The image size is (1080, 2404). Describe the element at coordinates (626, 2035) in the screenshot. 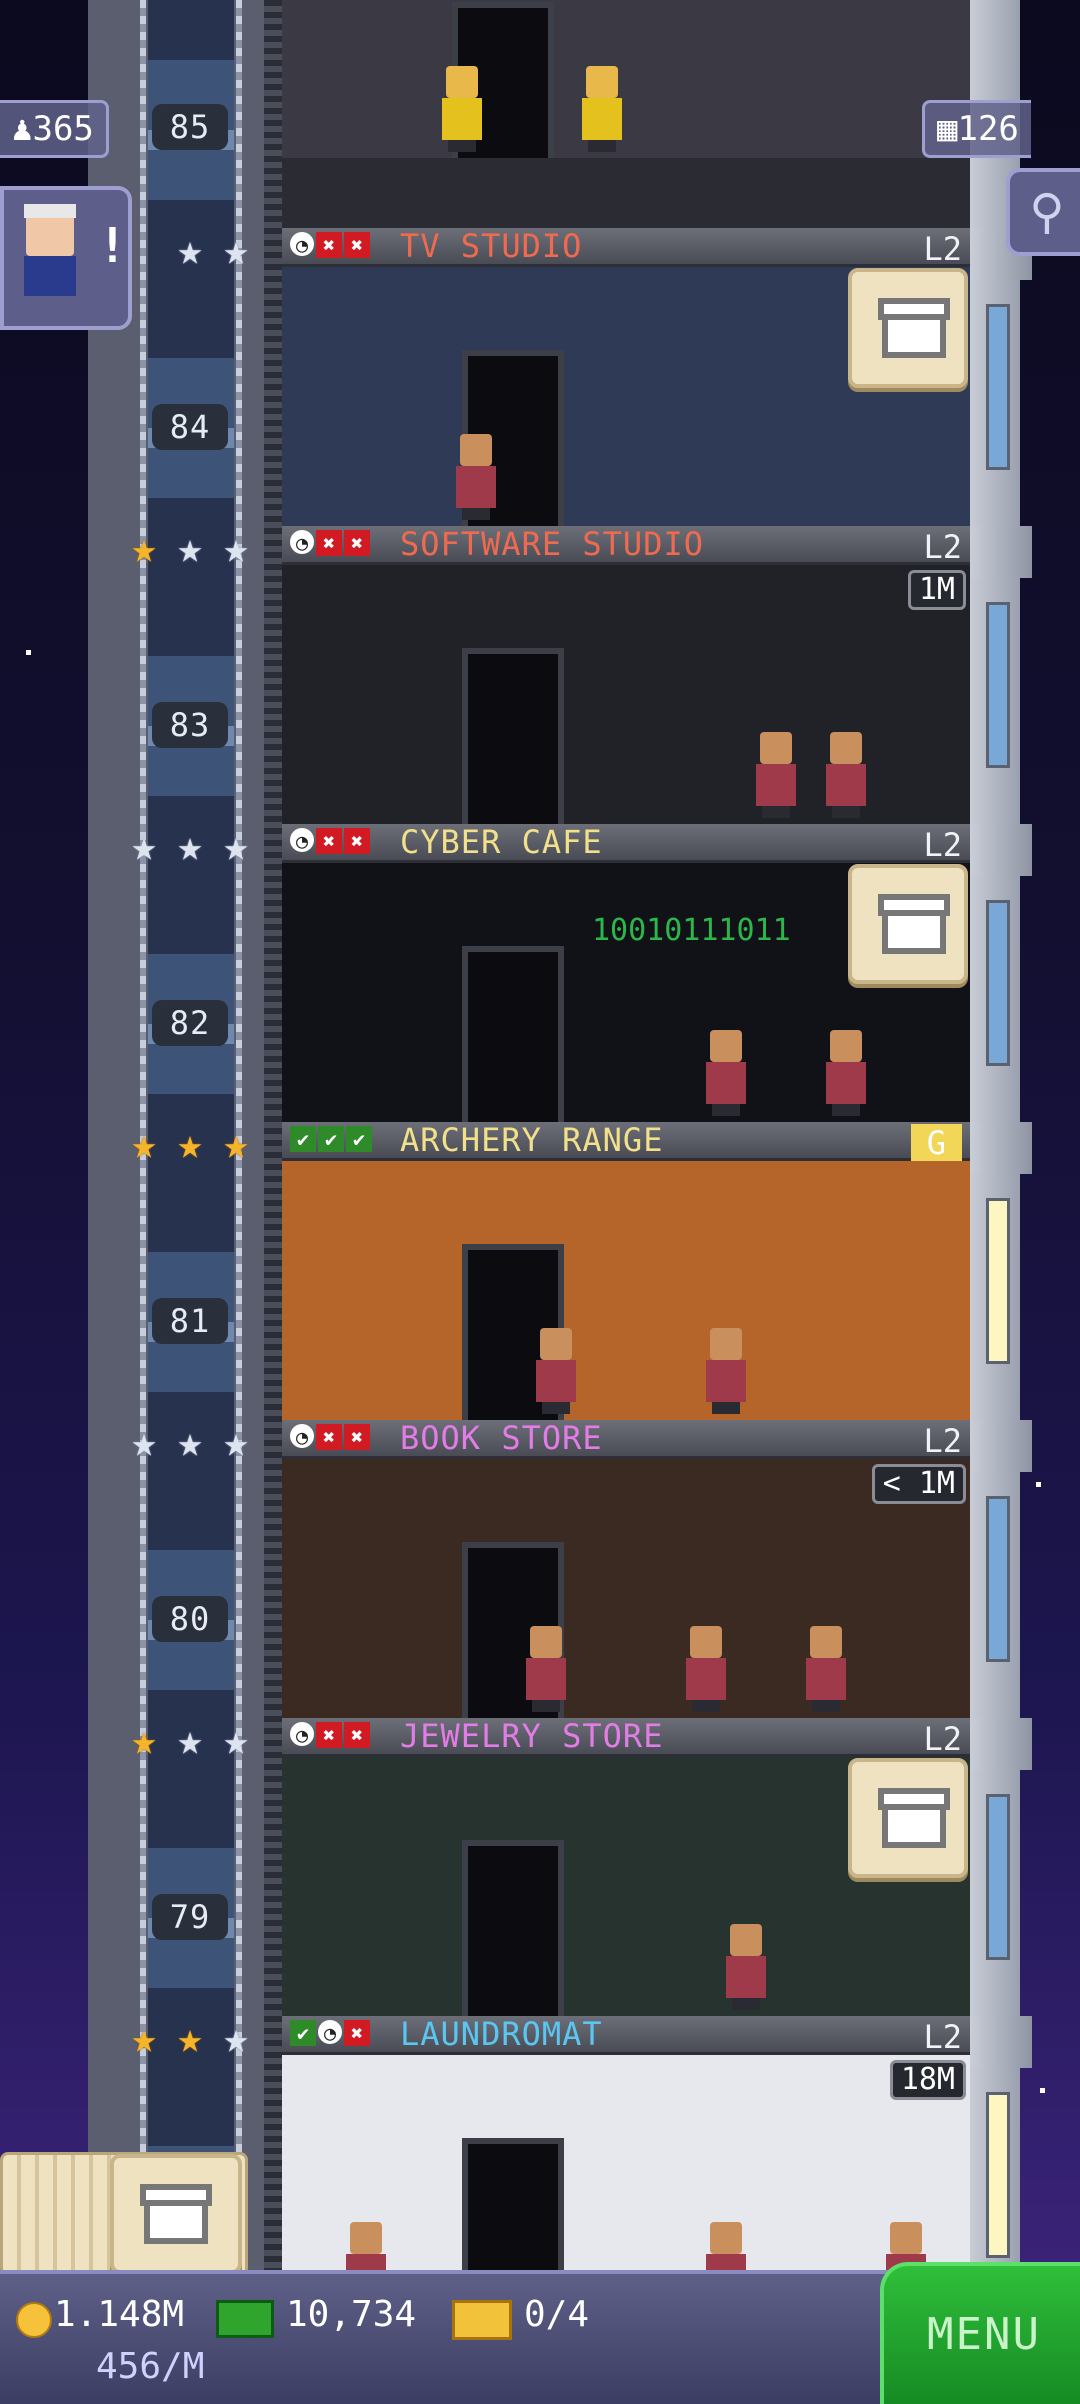

I see `floor-header: ✔ ◔ ✖ LAUNDROMAT L2` at that location.